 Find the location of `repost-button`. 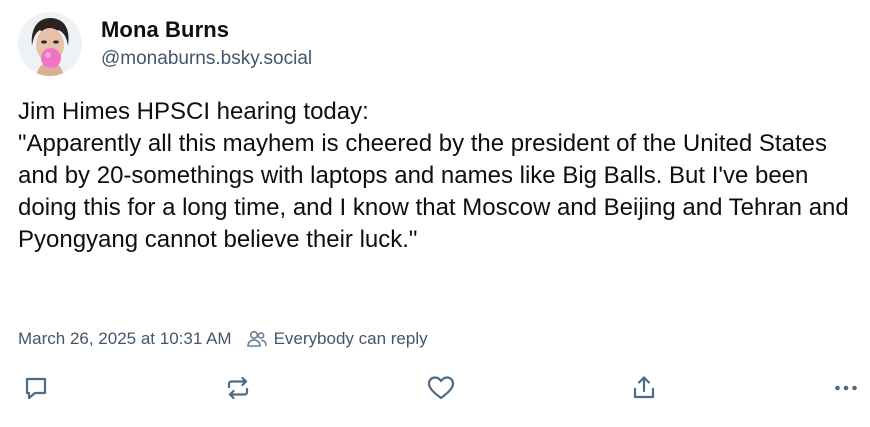

repost-button is located at coordinates (238, 388).